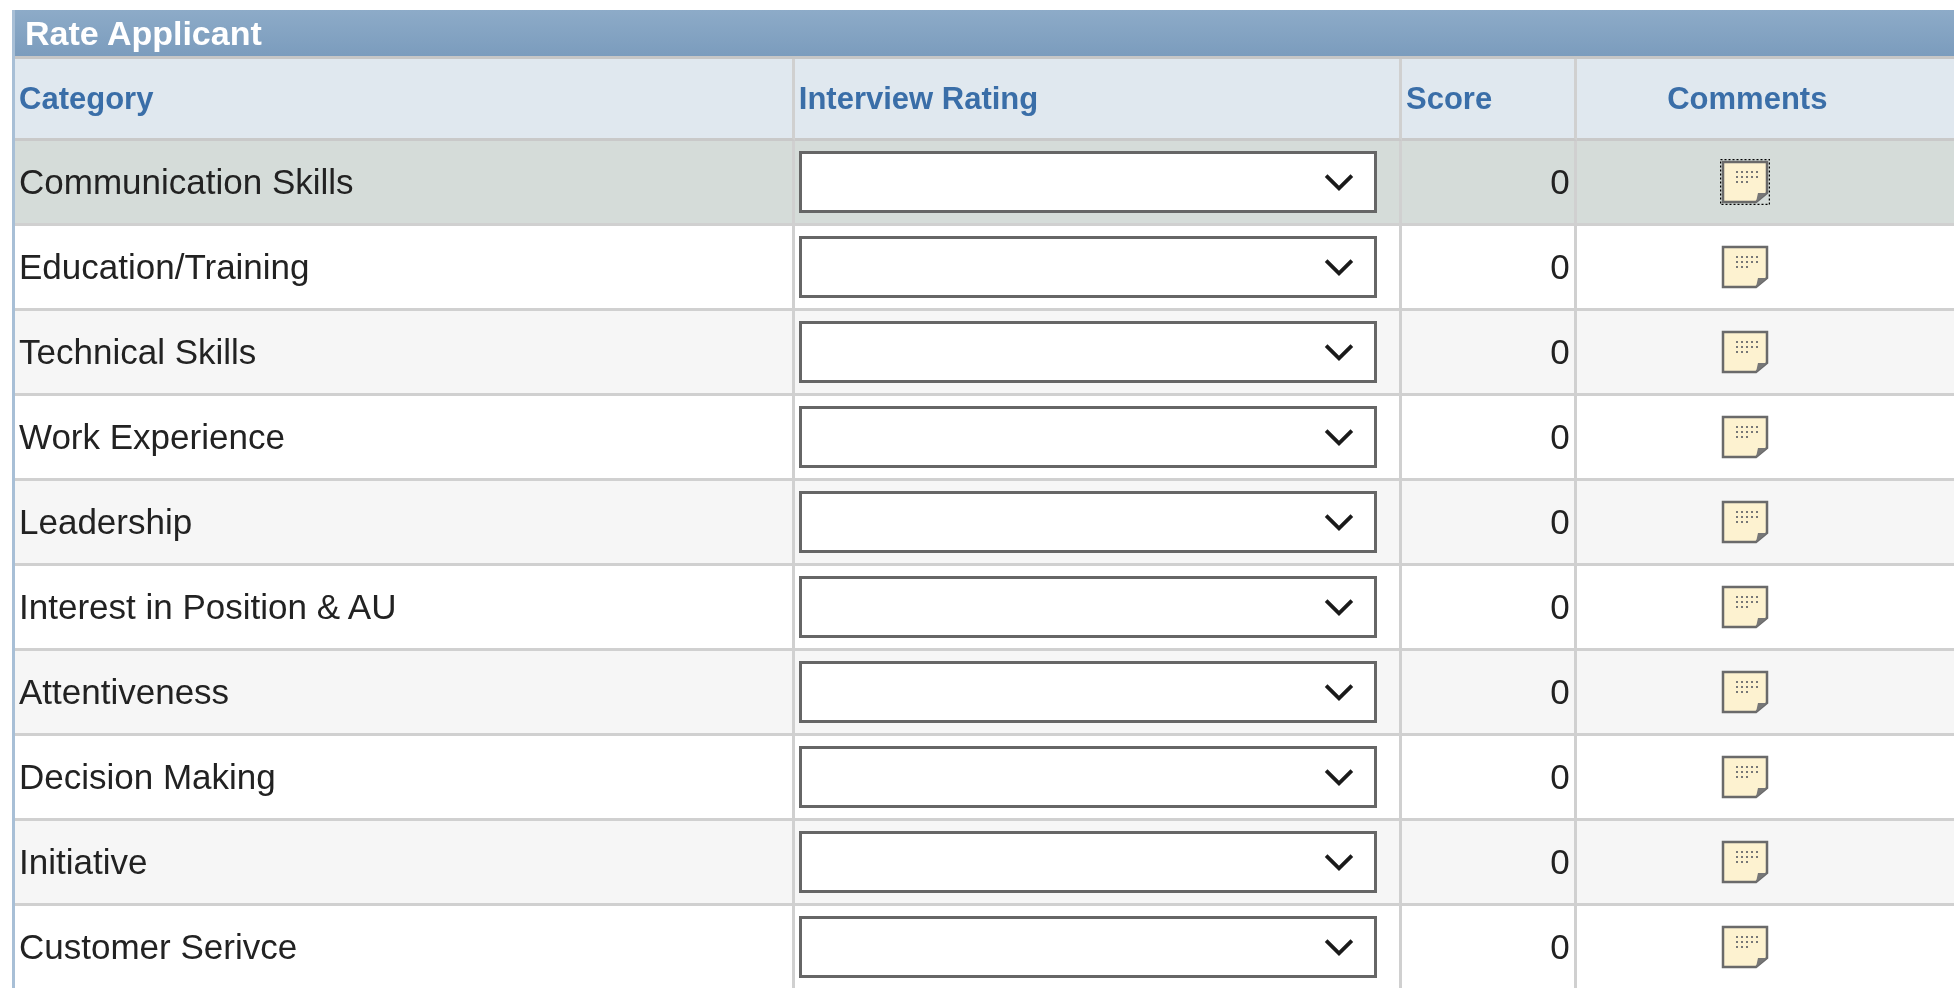 Image resolution: width=1954 pixels, height=988 pixels. I want to click on column-header: Category, so click(405, 100).